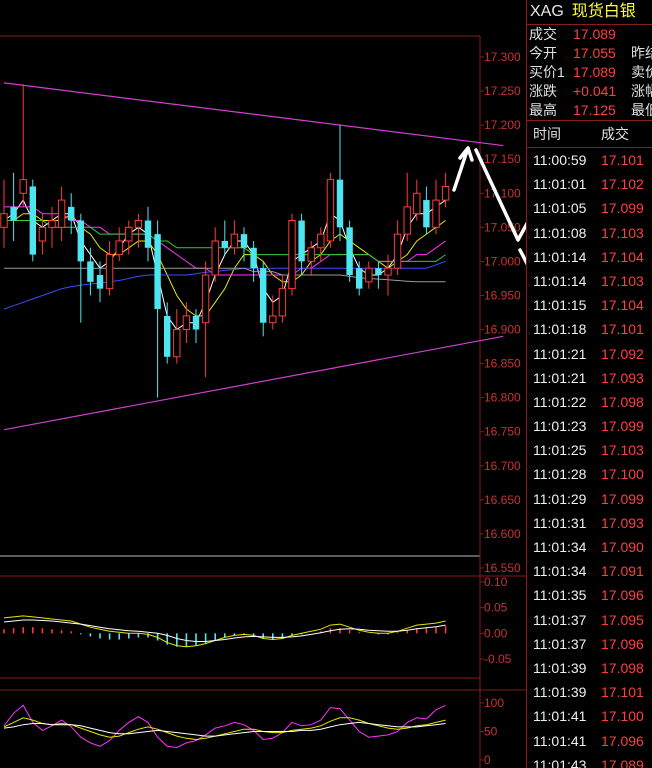  I want to click on trade-row: 11:01:39 17.098, so click(589, 668).